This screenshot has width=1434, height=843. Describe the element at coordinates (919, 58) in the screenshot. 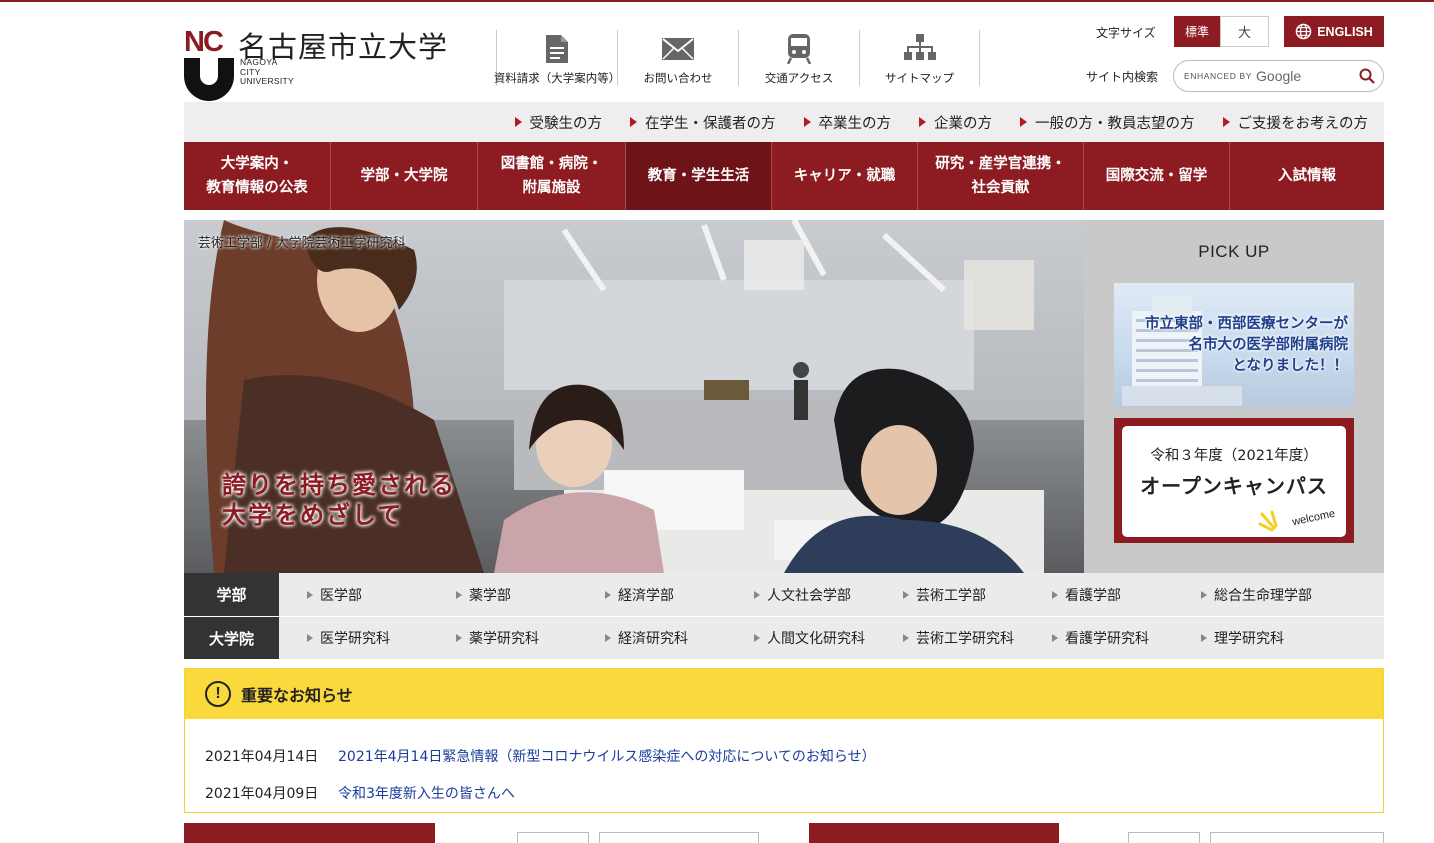

I see `quick-link-sitemap: サイトマップ` at that location.